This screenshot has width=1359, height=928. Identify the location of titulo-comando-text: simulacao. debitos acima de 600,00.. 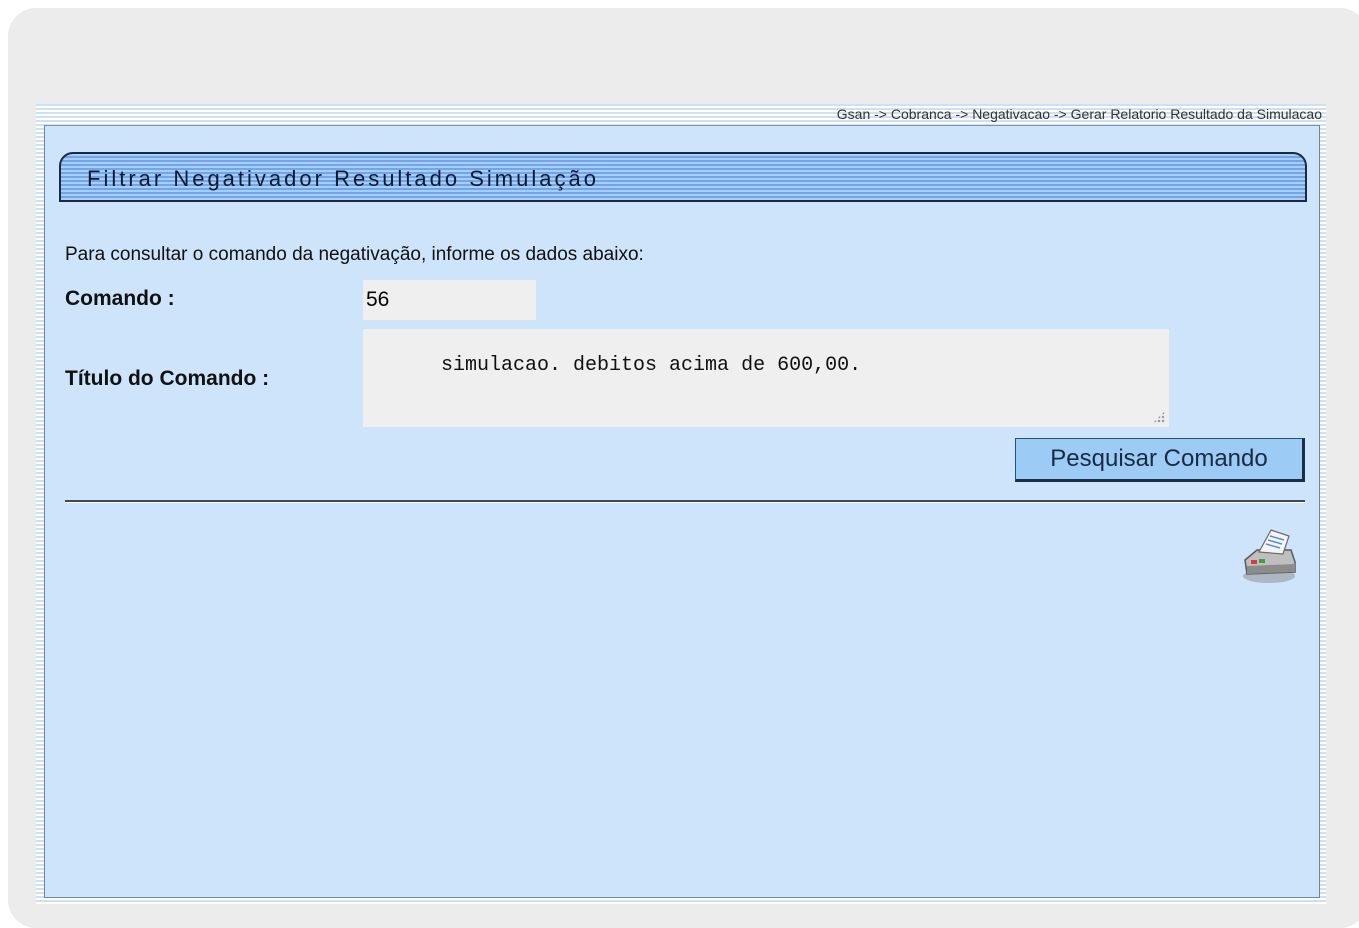
(651, 365).